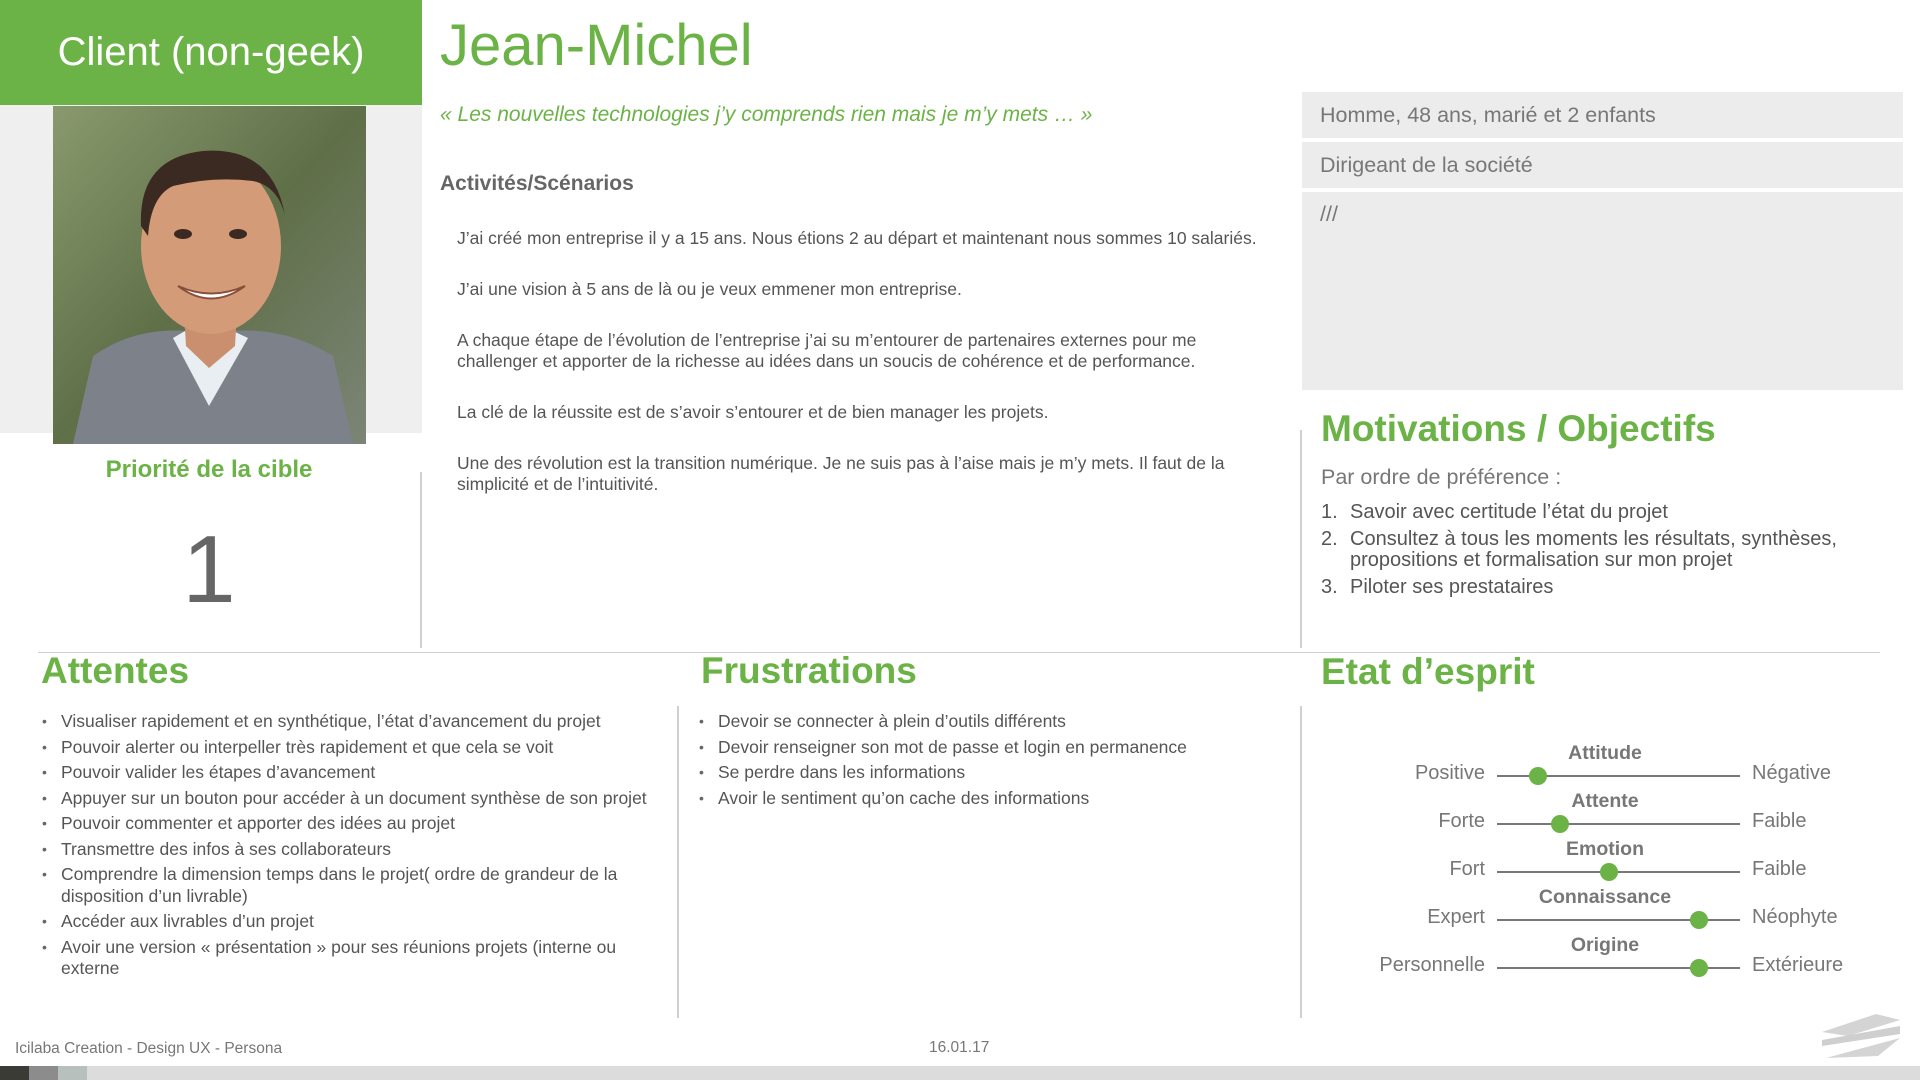  Describe the element at coordinates (678, 862) in the screenshot. I see `divider-bottom-left` at that location.